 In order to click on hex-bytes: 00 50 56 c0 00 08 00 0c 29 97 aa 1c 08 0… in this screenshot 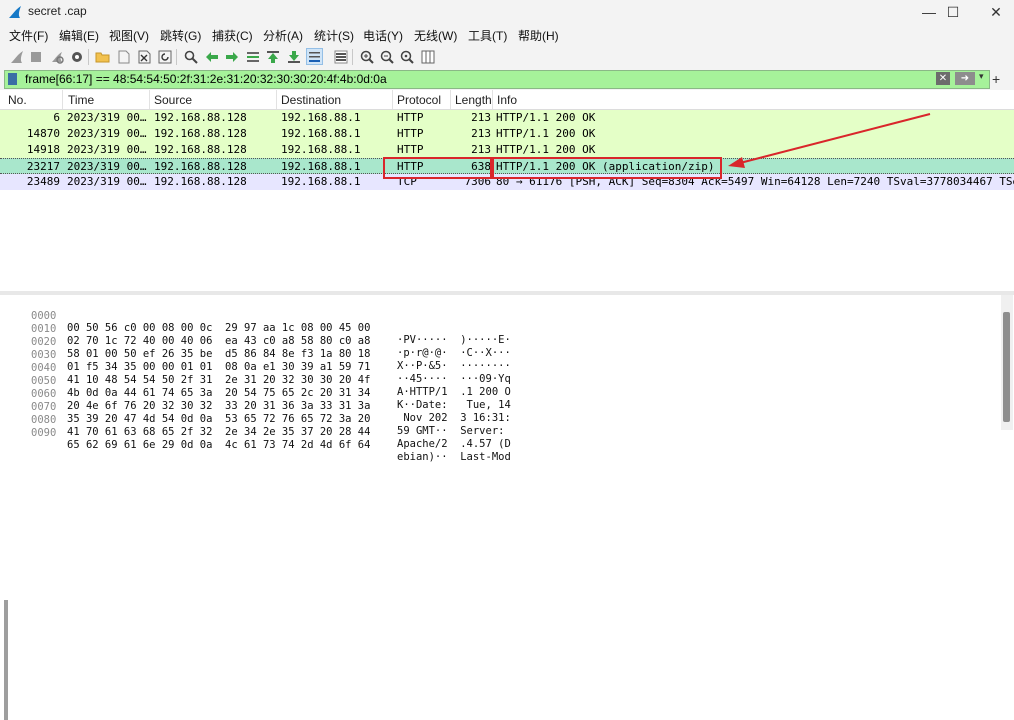, I will do `click(218, 328)`.